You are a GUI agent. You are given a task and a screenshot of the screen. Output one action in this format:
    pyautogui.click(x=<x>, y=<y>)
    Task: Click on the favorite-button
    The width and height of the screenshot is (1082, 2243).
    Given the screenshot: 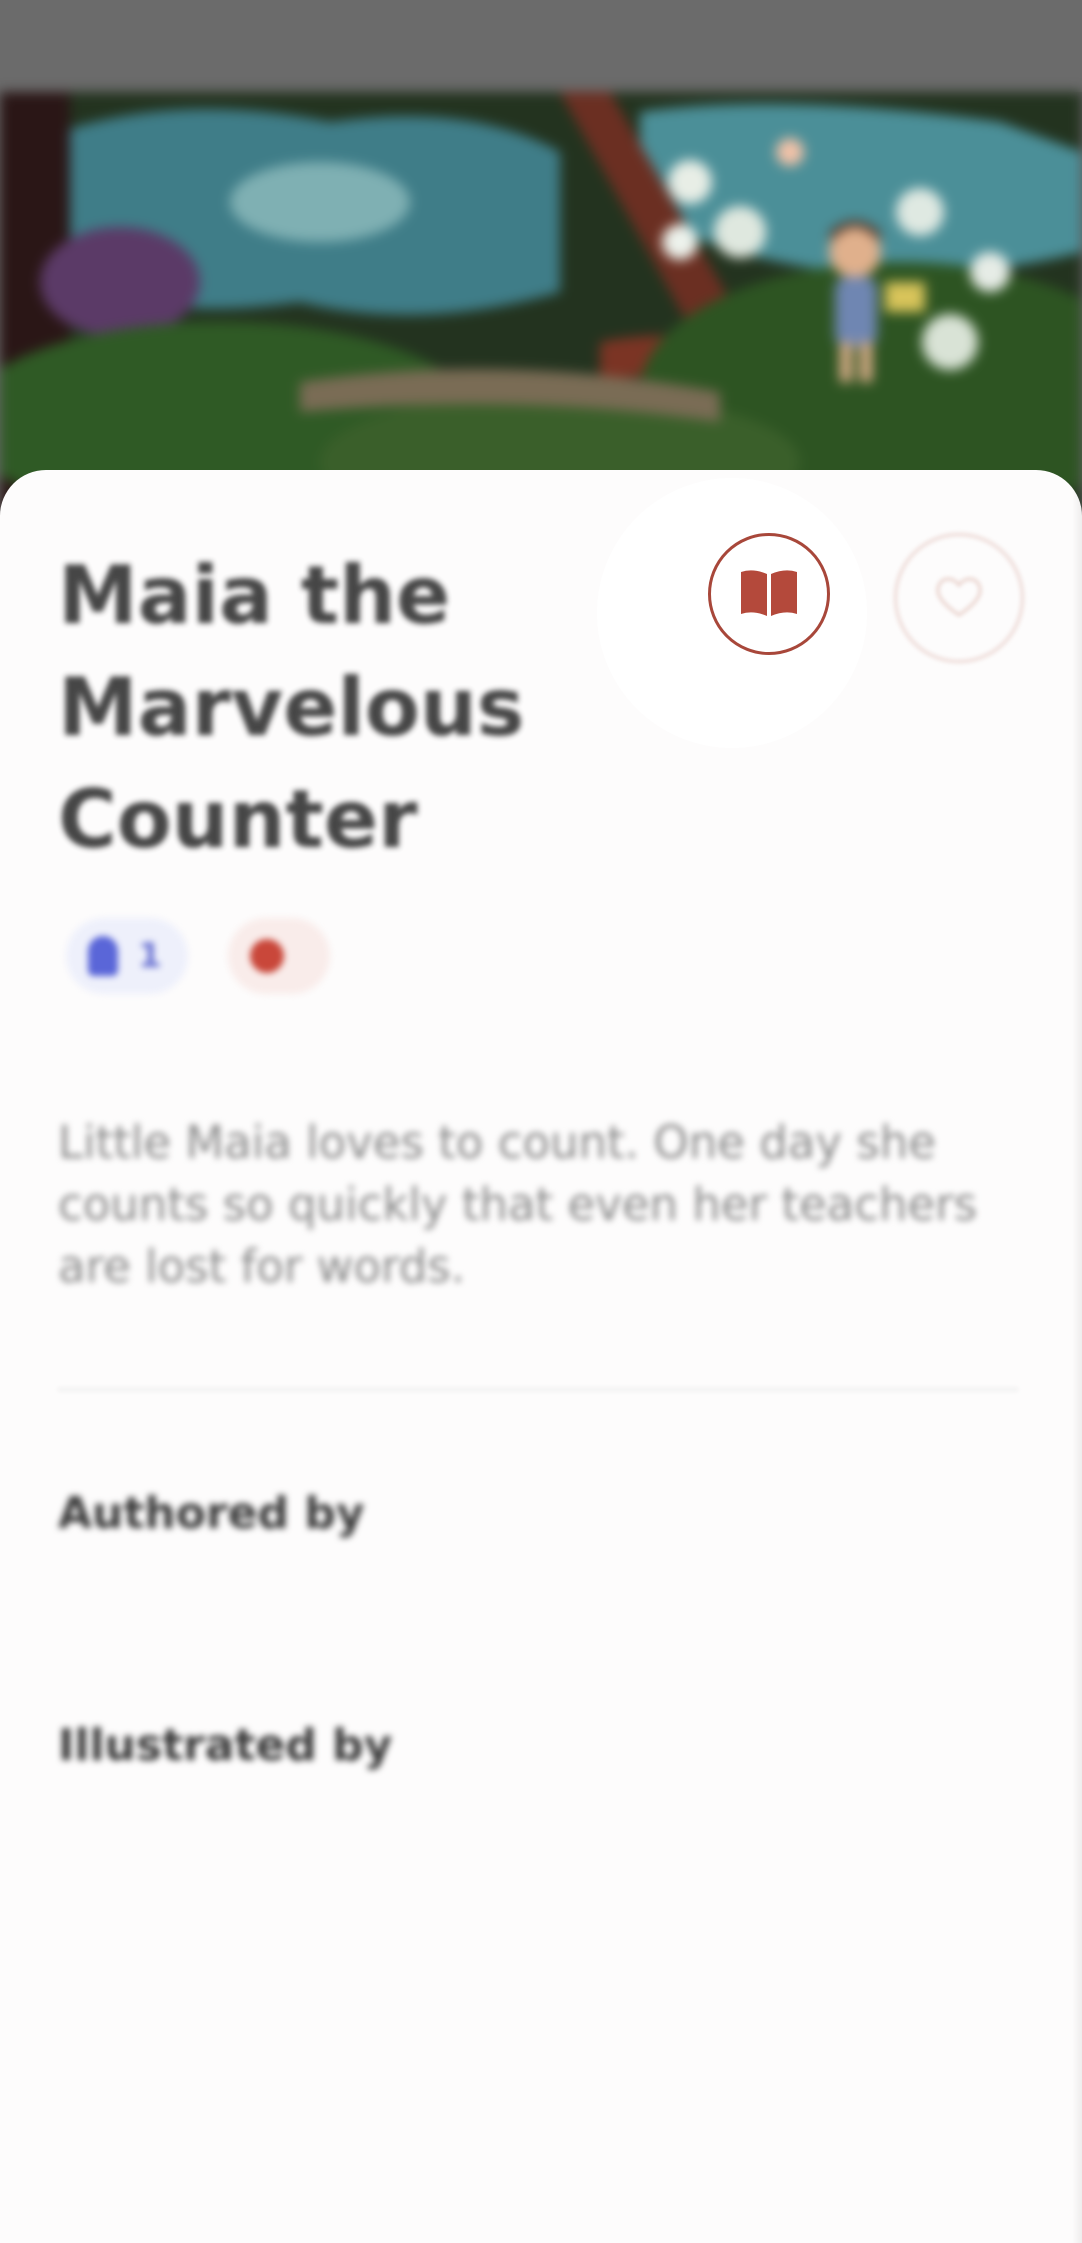 What is the action you would take?
    pyautogui.click(x=959, y=598)
    